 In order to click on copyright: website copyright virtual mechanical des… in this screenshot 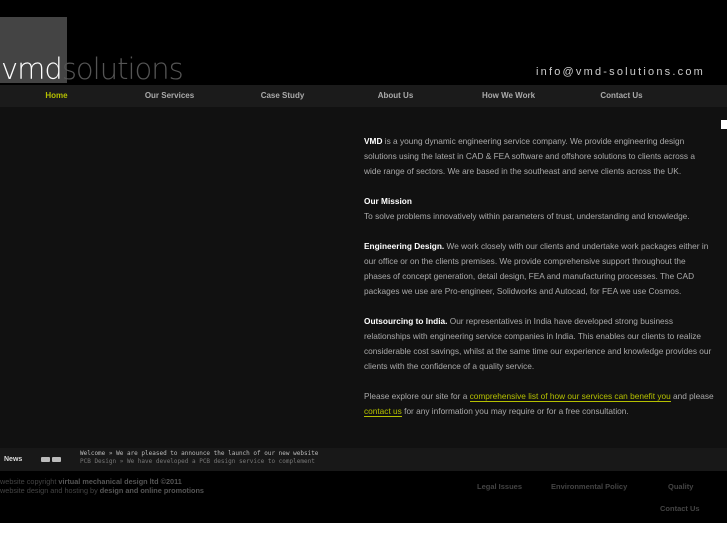, I will do `click(102, 486)`.